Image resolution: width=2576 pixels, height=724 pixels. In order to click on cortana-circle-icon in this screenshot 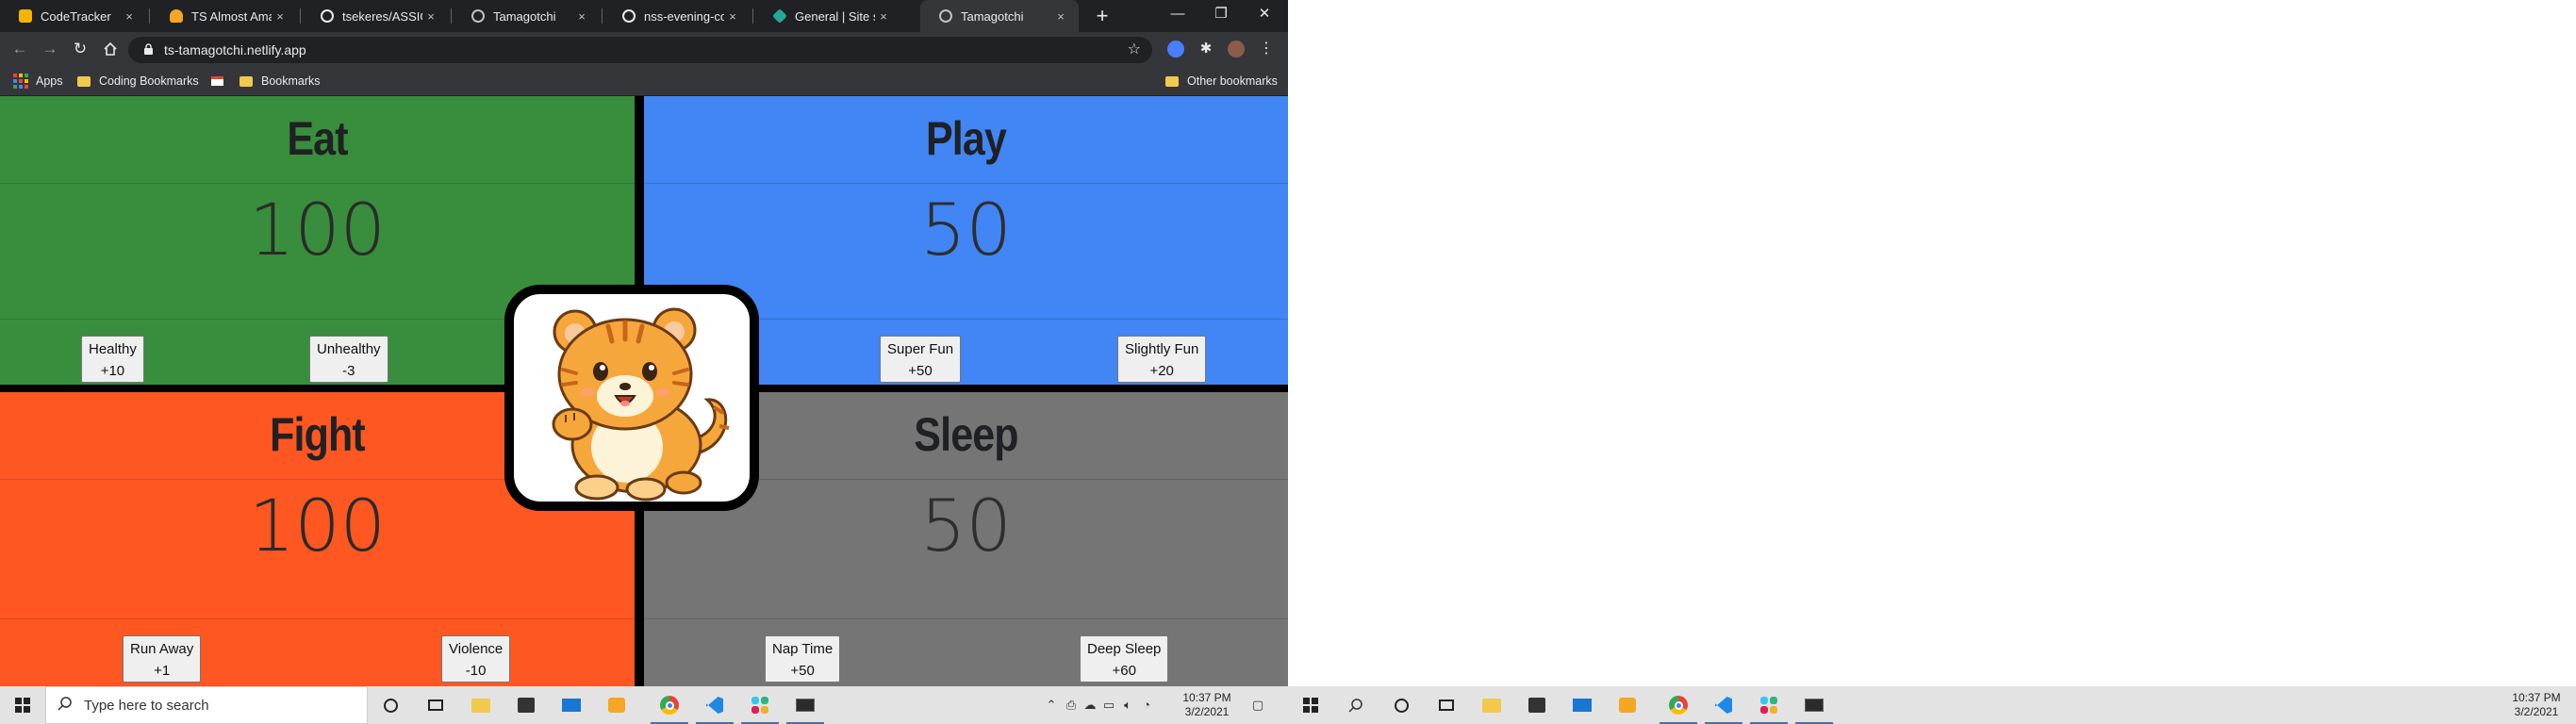, I will do `click(1401, 705)`.